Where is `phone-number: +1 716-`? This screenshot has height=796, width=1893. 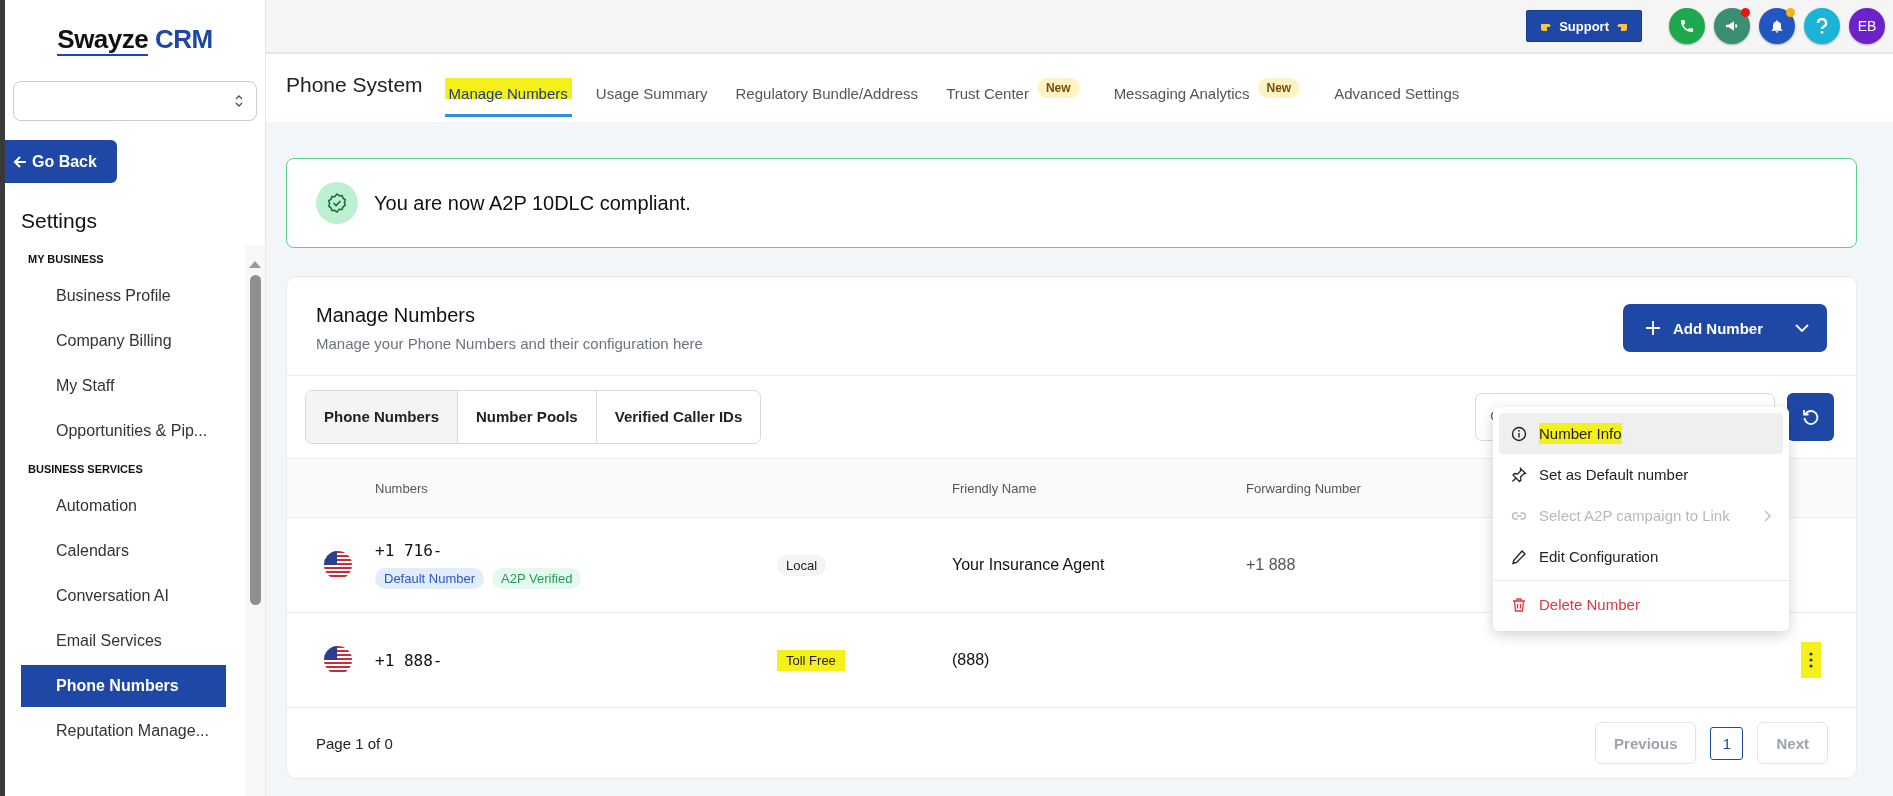
phone-number: +1 716- is located at coordinates (409, 550).